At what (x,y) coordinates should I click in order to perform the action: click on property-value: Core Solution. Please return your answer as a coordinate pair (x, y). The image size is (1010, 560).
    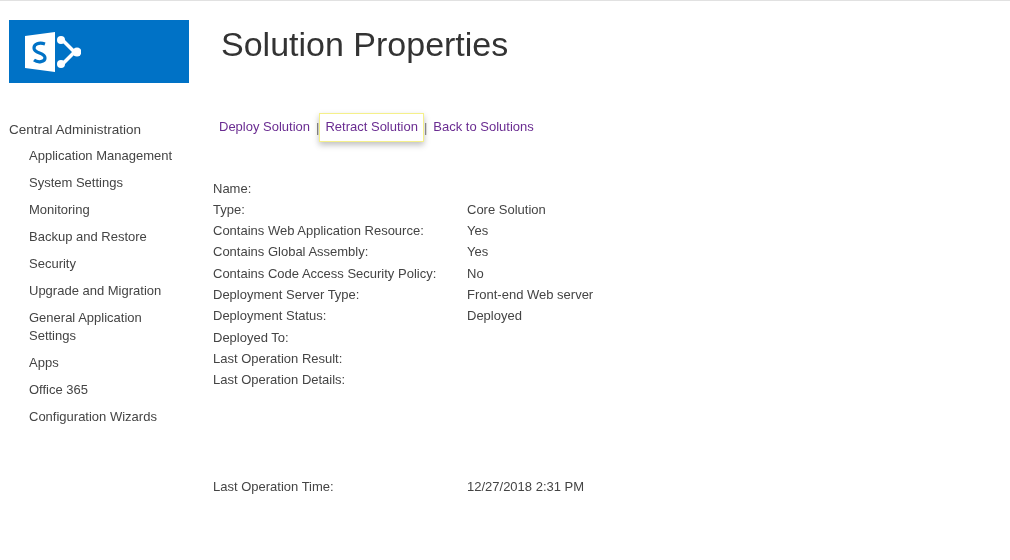
    Looking at the image, I should click on (506, 209).